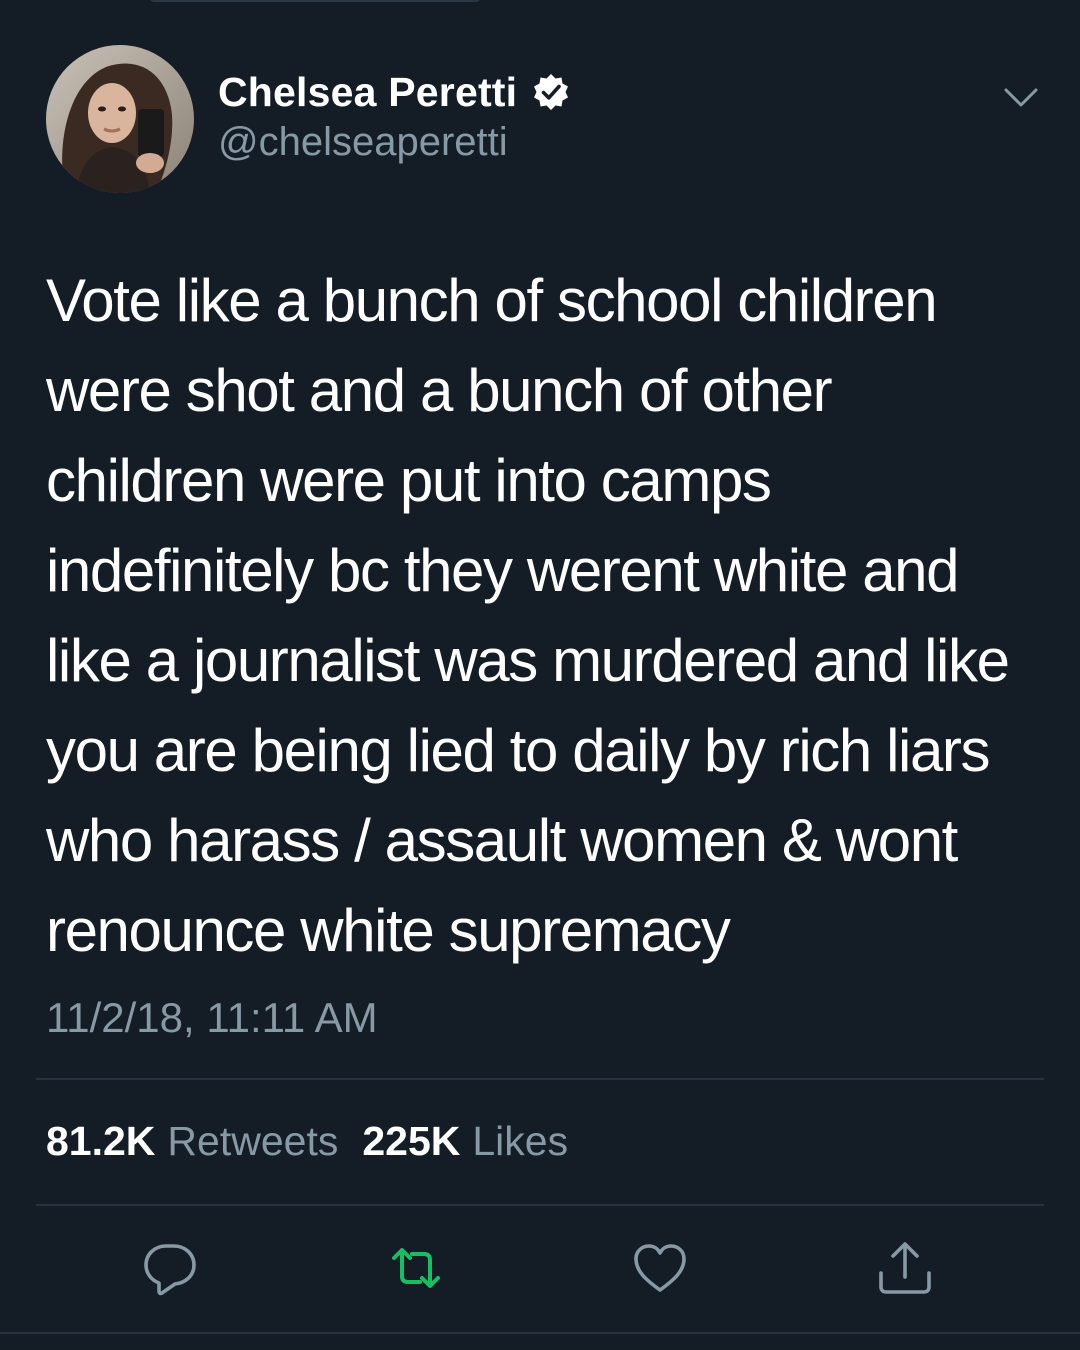 The height and width of the screenshot is (1350, 1080). I want to click on display-name: Chelsea Peretti, so click(367, 92).